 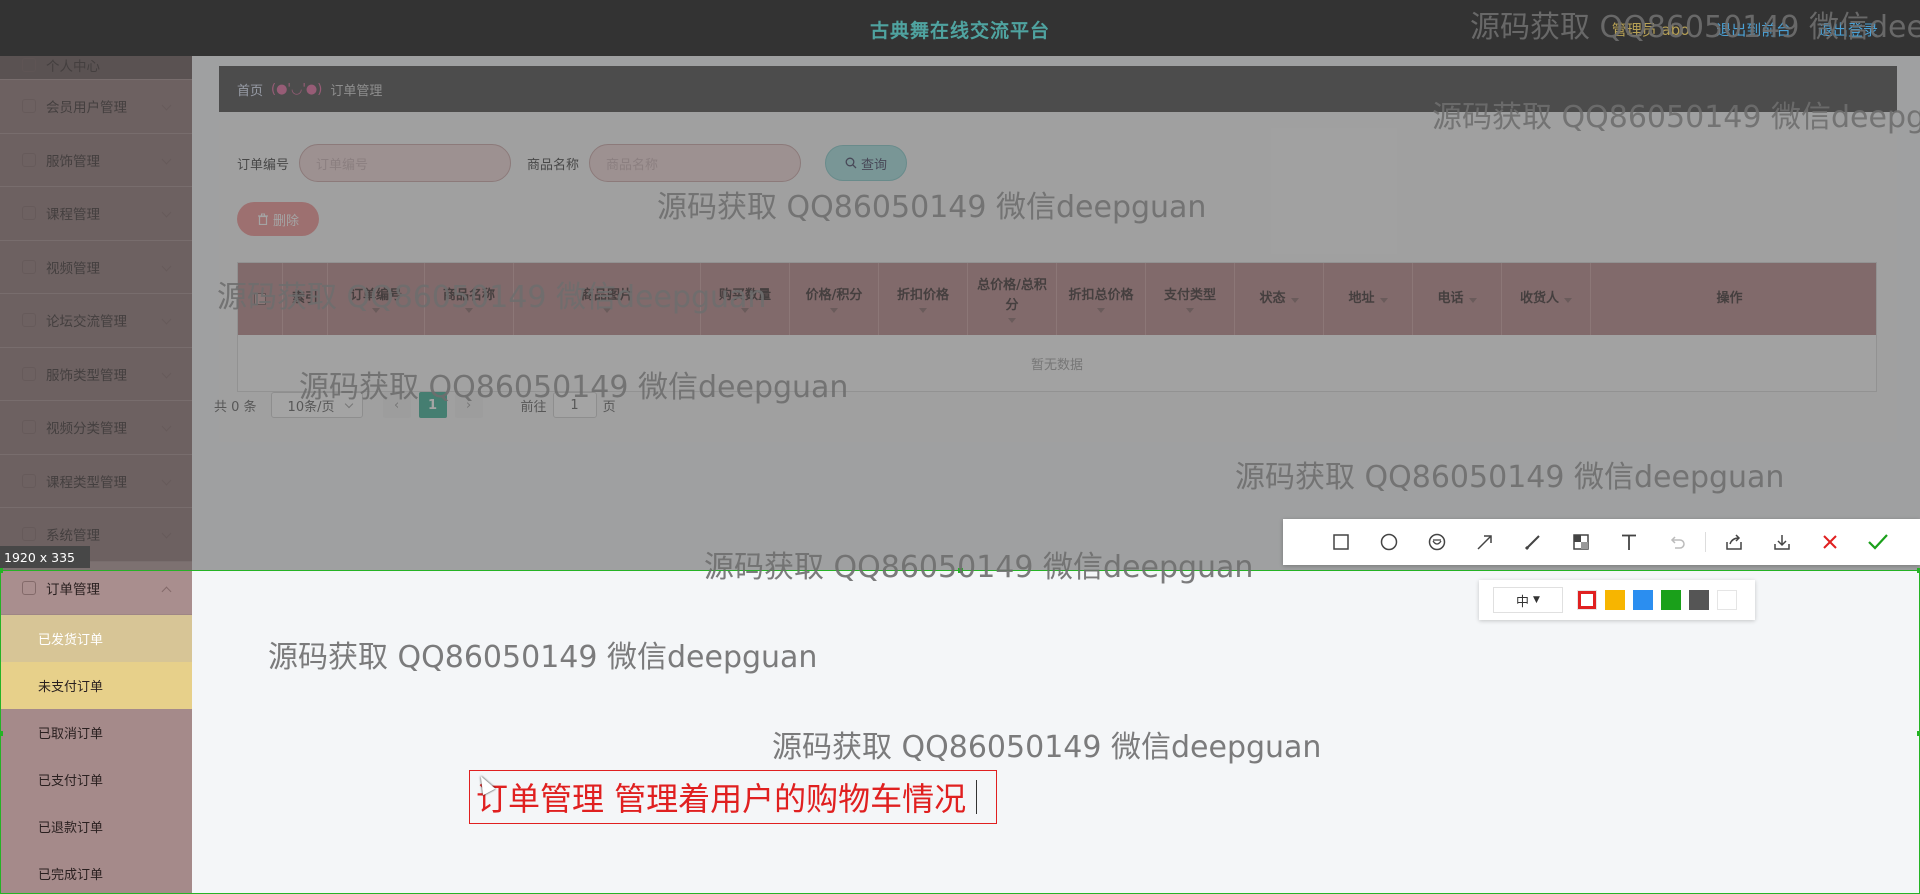 I want to click on sidebar-item-label: 系统管理, so click(x=73, y=536).